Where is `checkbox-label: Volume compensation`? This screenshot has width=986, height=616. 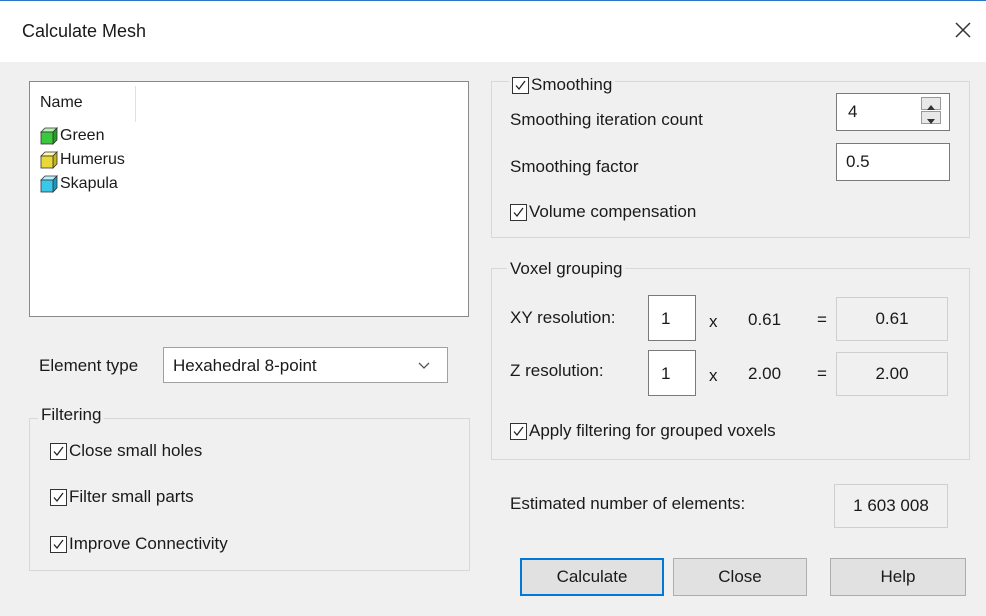 checkbox-label: Volume compensation is located at coordinates (613, 211).